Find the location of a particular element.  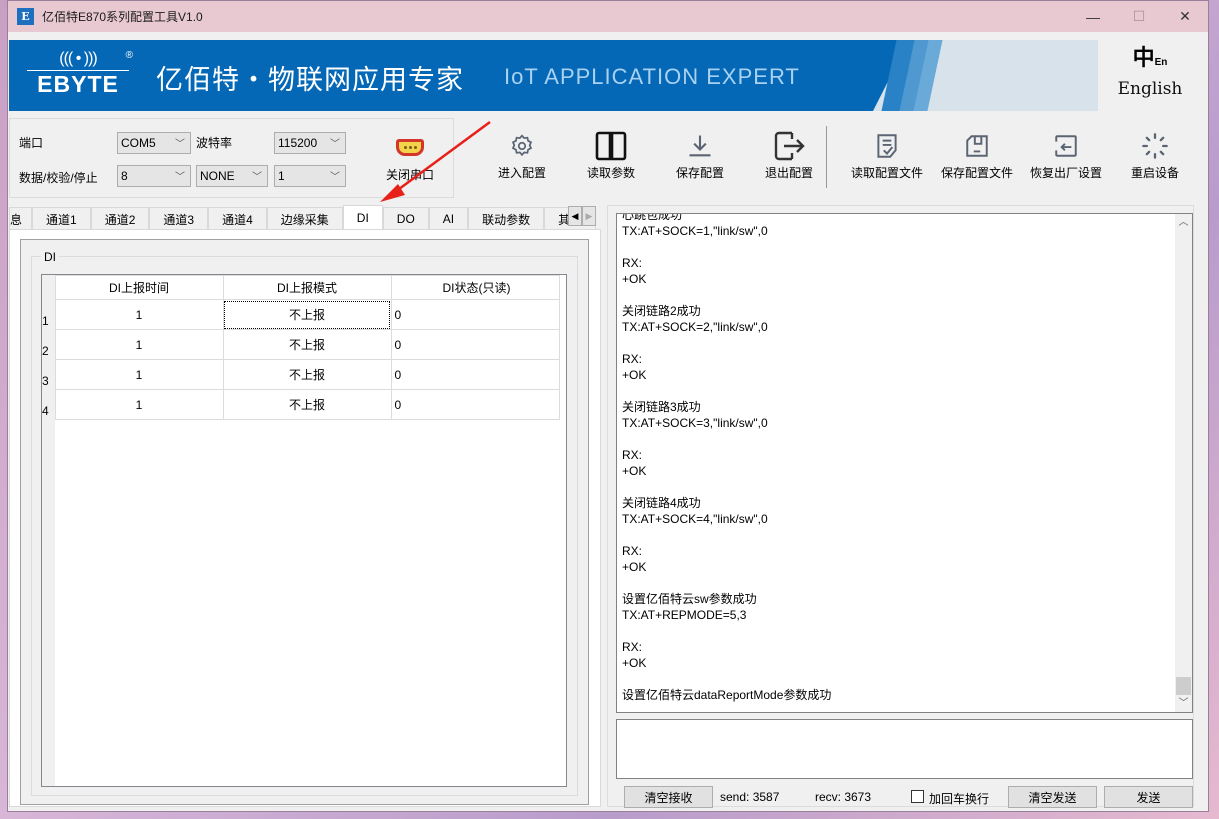

read-params-button: 读取参数 is located at coordinates (611, 159).